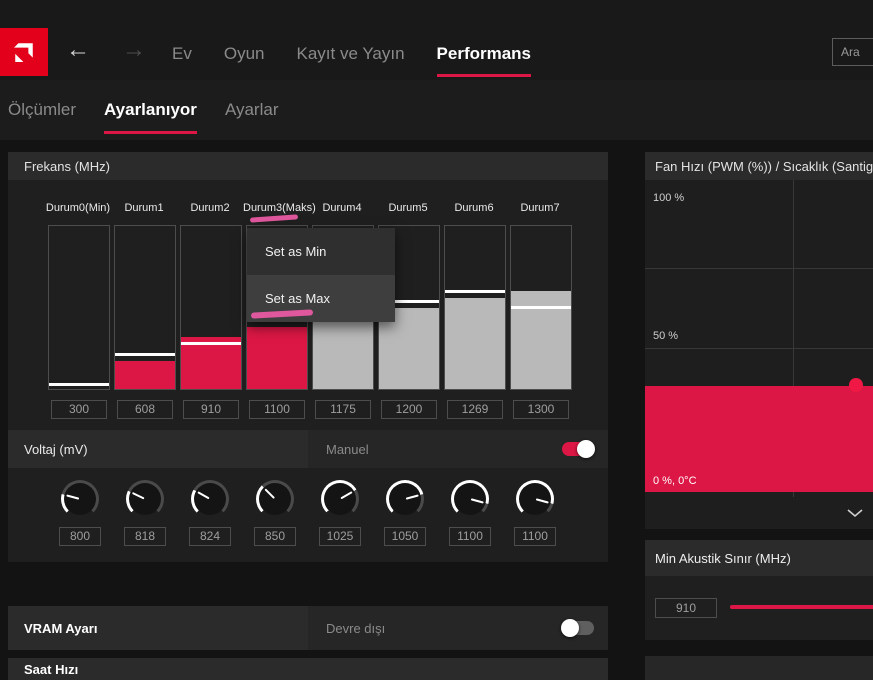 The width and height of the screenshot is (873, 680). I want to click on bar-label-1: Durum1, so click(144, 208).